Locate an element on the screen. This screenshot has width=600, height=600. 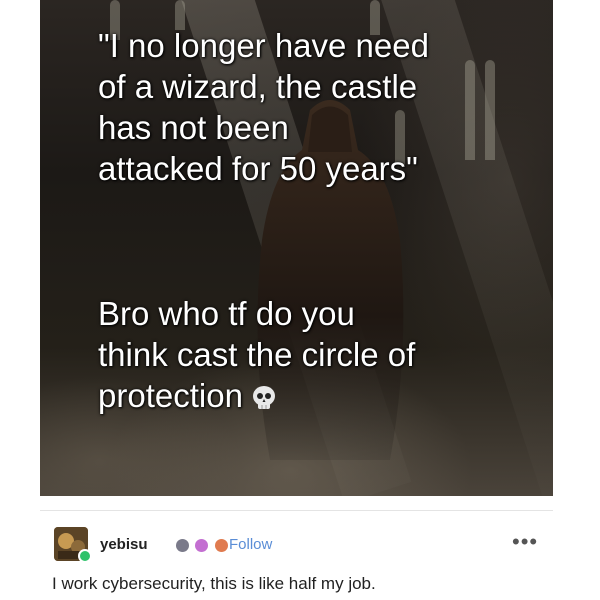
follow-button: Follow is located at coordinates (250, 544).